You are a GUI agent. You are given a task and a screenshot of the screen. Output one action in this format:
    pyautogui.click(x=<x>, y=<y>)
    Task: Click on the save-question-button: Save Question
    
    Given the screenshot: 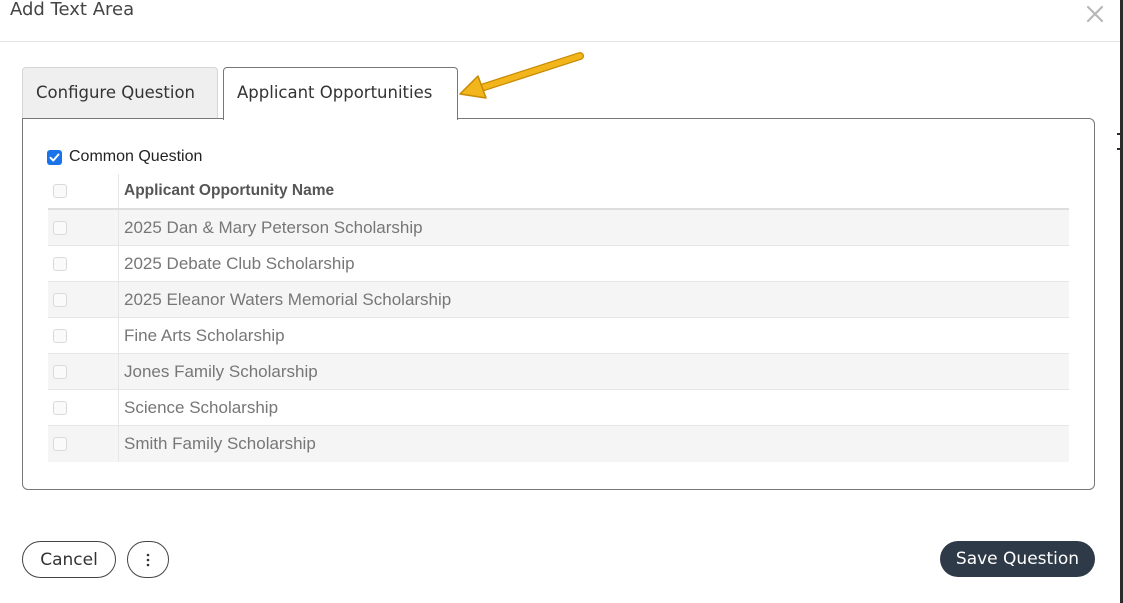 What is the action you would take?
    pyautogui.click(x=1017, y=559)
    